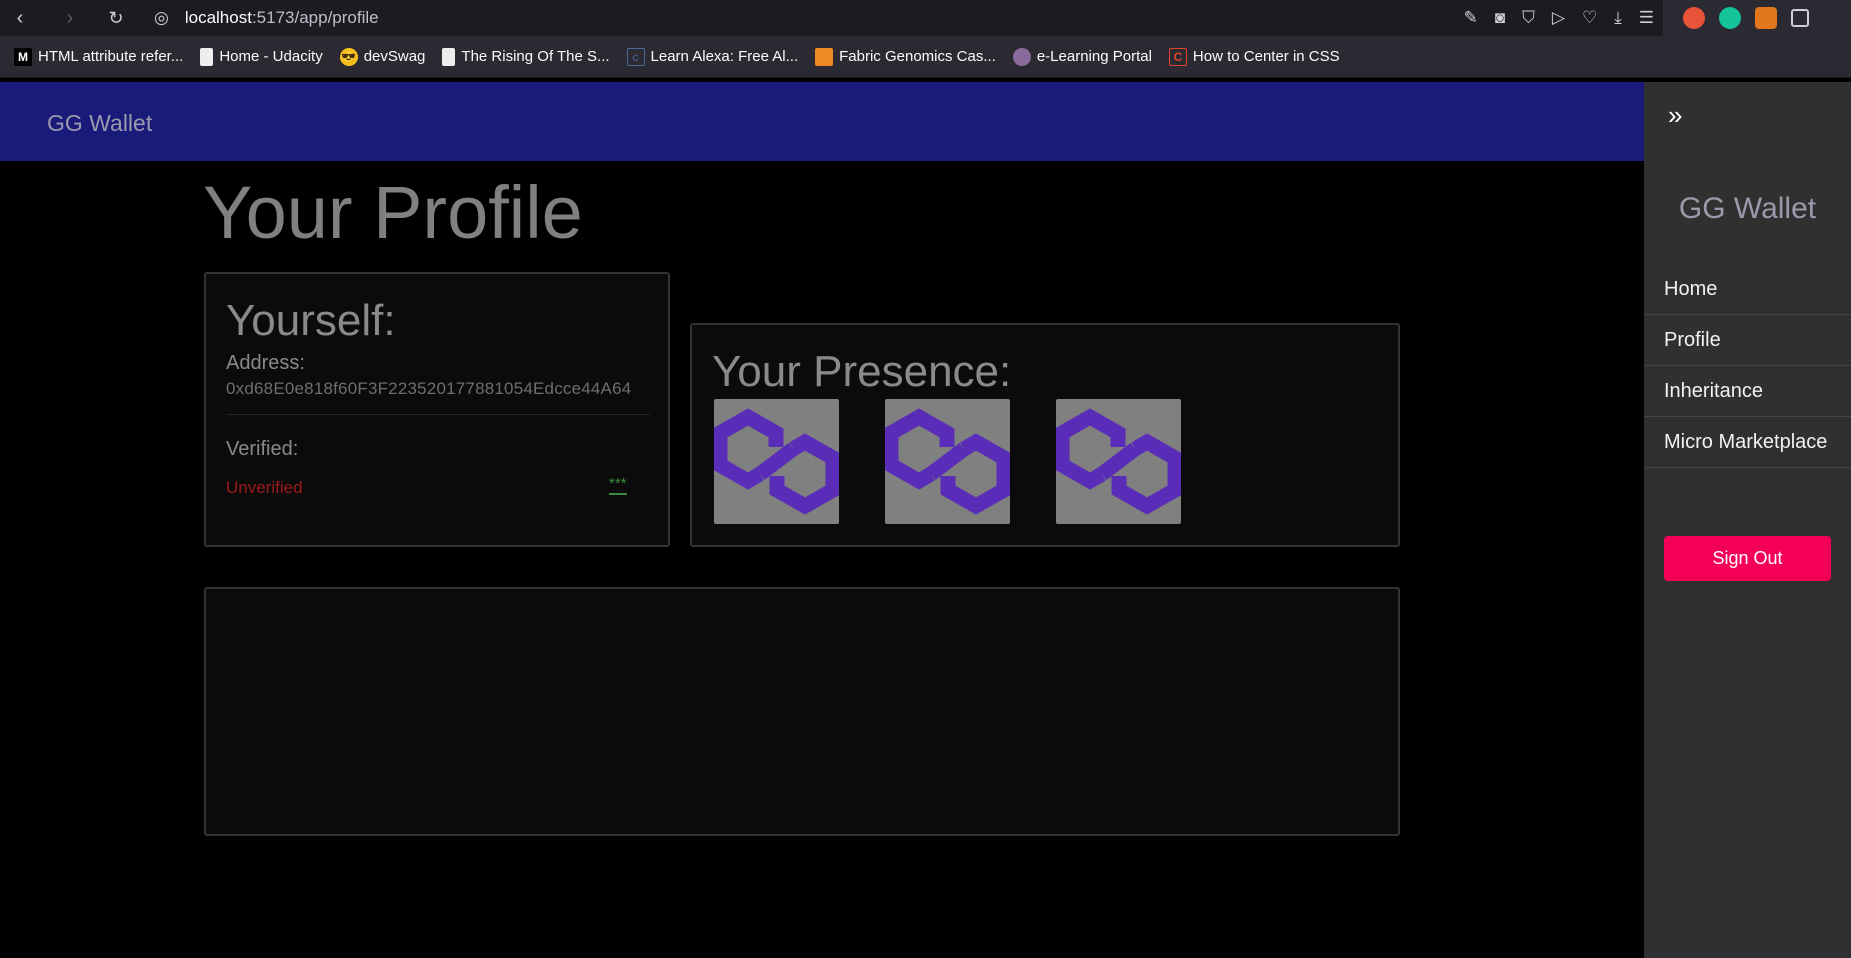  I want to click on presence-card: Your Presence:, so click(1045, 435).